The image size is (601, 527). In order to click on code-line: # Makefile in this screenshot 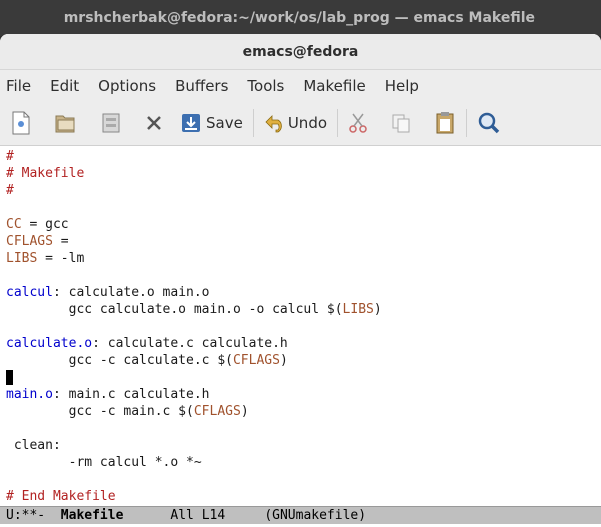, I will do `click(45, 173)`.